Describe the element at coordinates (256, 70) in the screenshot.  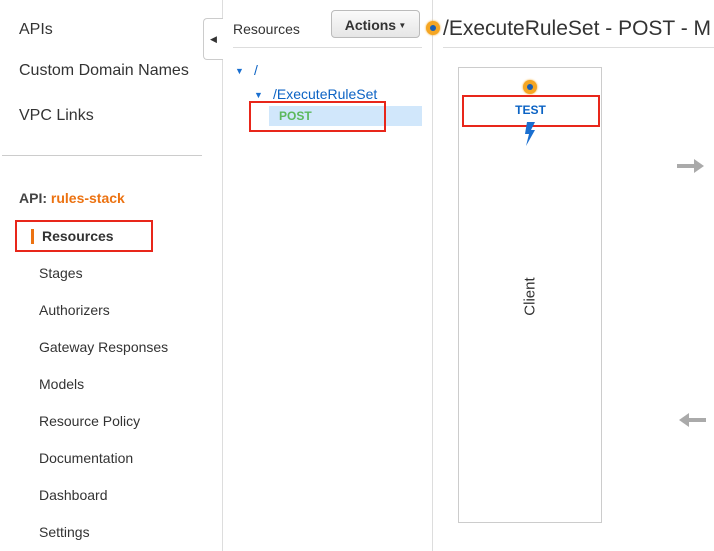
I see `tree-root: /` at that location.